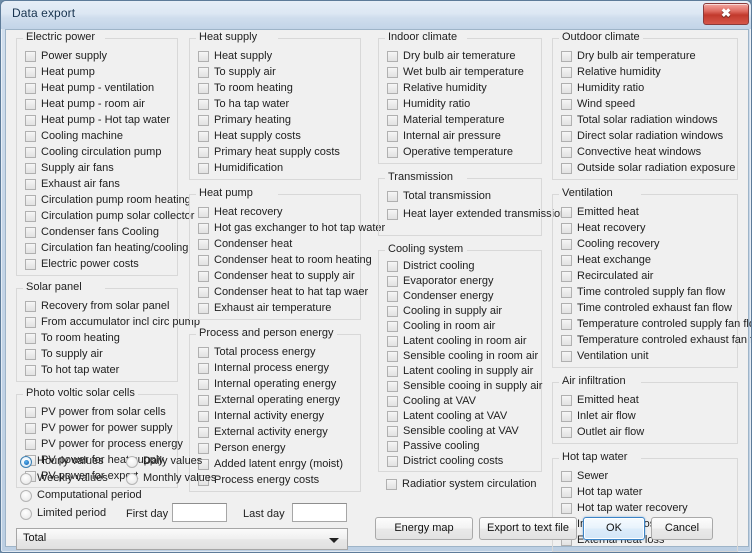  Describe the element at coordinates (182, 539) in the screenshot. I see `scope-combobox: Total` at that location.